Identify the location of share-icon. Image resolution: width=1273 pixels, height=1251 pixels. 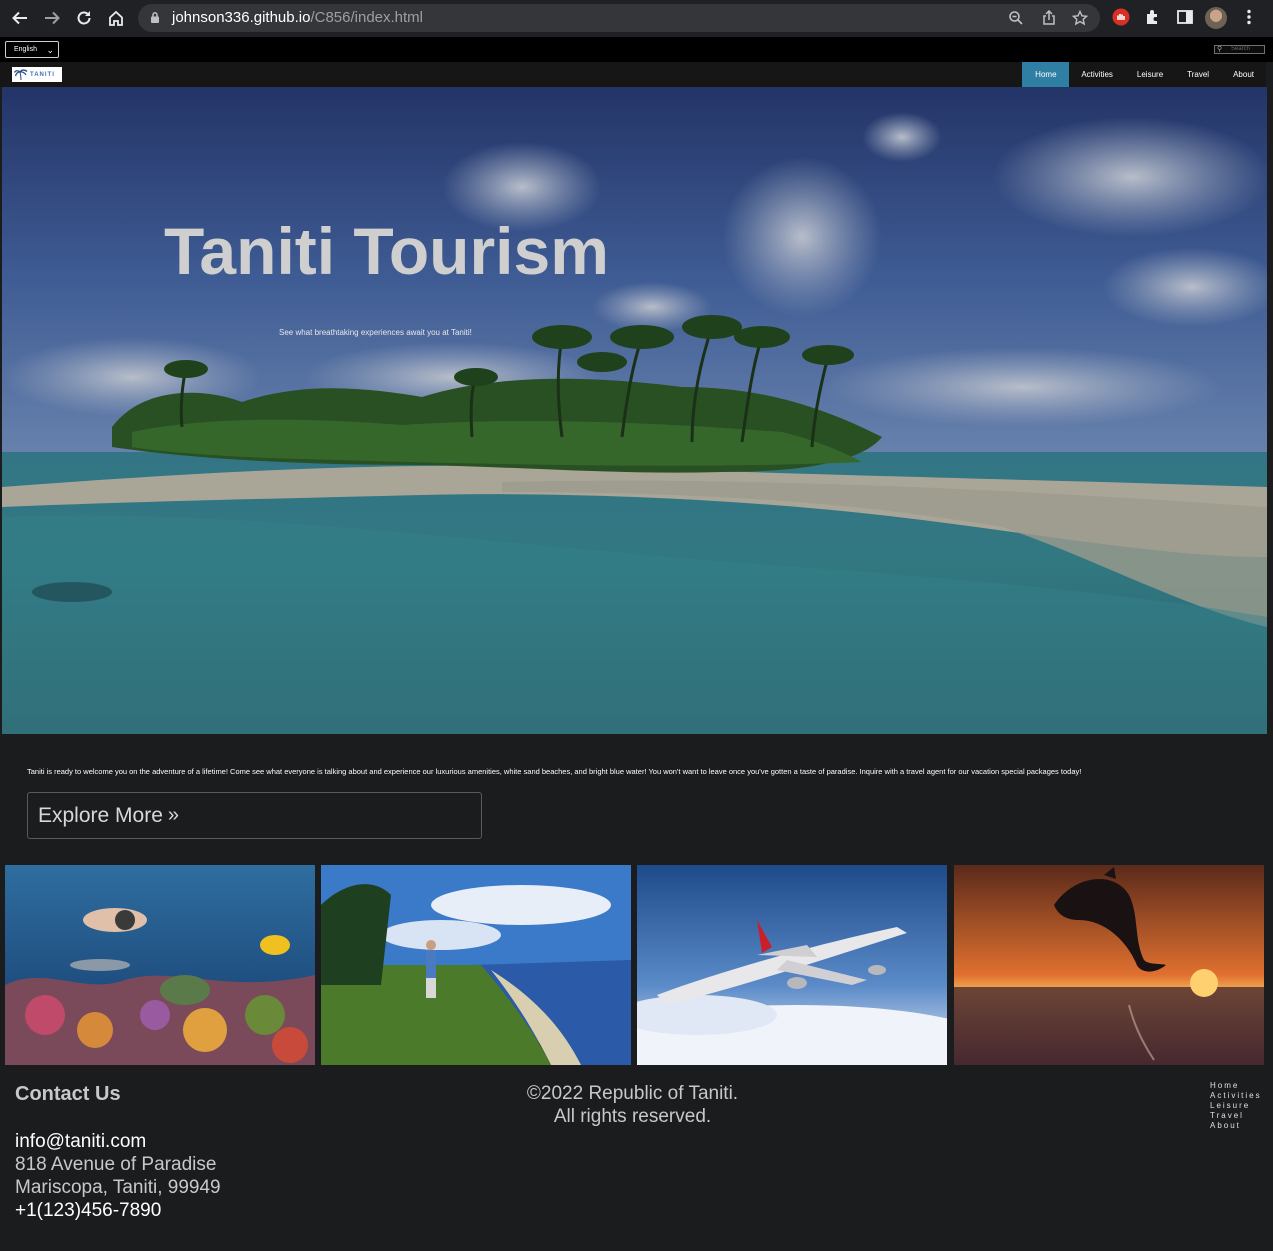
(1049, 18).